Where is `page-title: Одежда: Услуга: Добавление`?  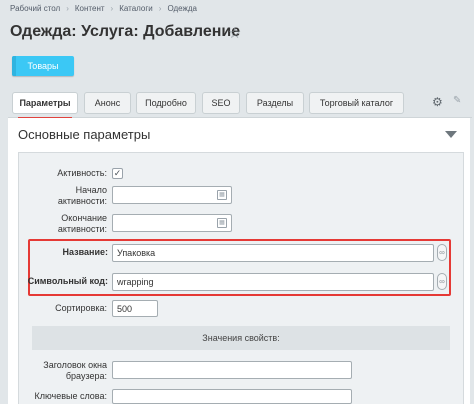 page-title: Одежда: Услуга: Добавление is located at coordinates (125, 31).